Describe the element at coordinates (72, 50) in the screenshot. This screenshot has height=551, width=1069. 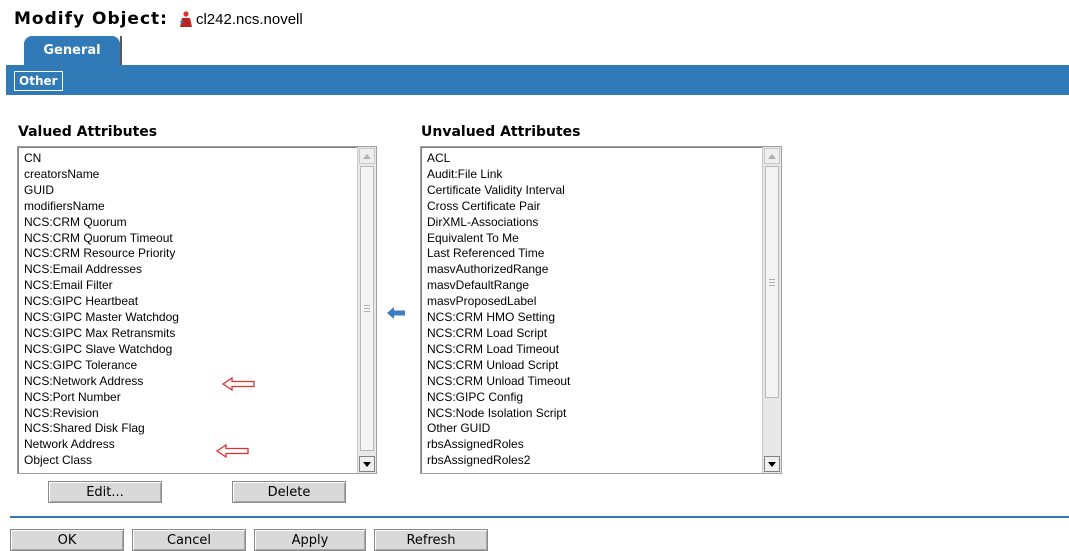
I see `tab-general: General` at that location.